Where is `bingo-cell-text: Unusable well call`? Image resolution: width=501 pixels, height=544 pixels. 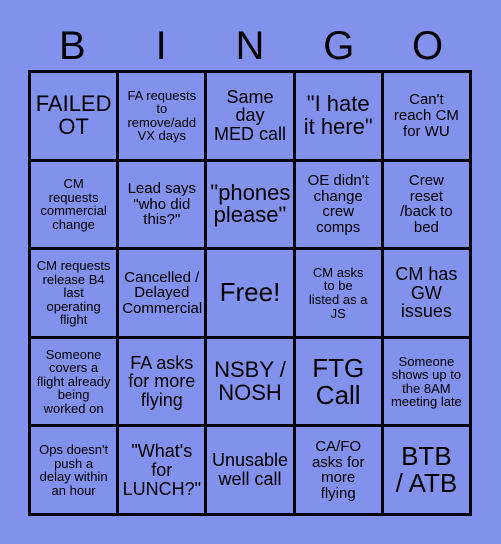
bingo-cell-text: Unusable well call is located at coordinates (250, 470).